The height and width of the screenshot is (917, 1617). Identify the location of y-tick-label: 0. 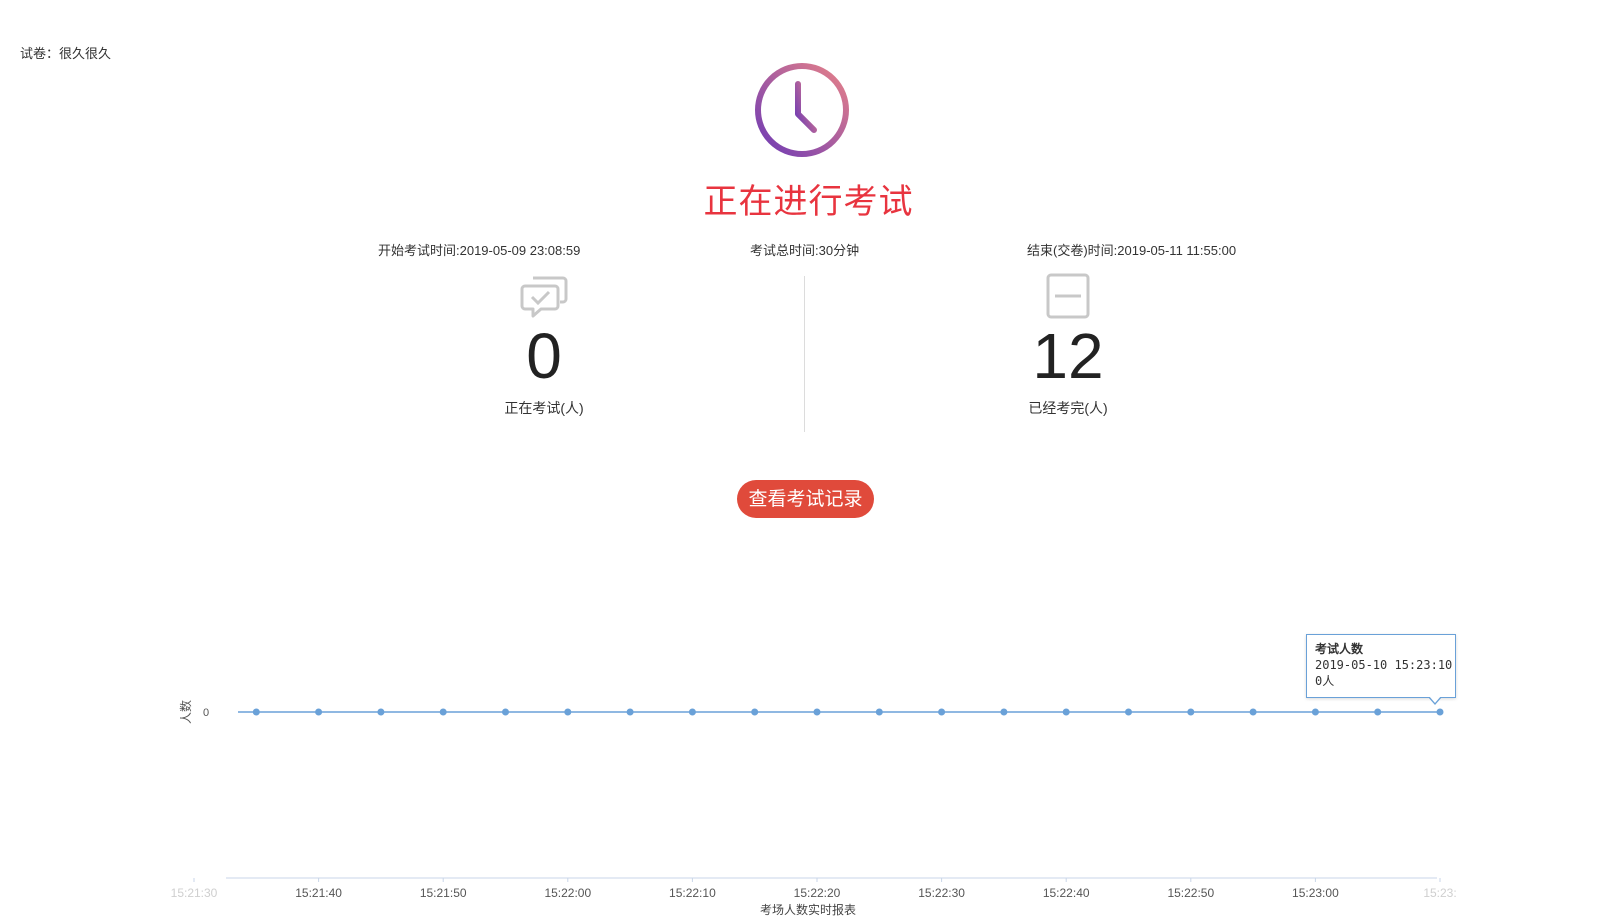
(206, 713).